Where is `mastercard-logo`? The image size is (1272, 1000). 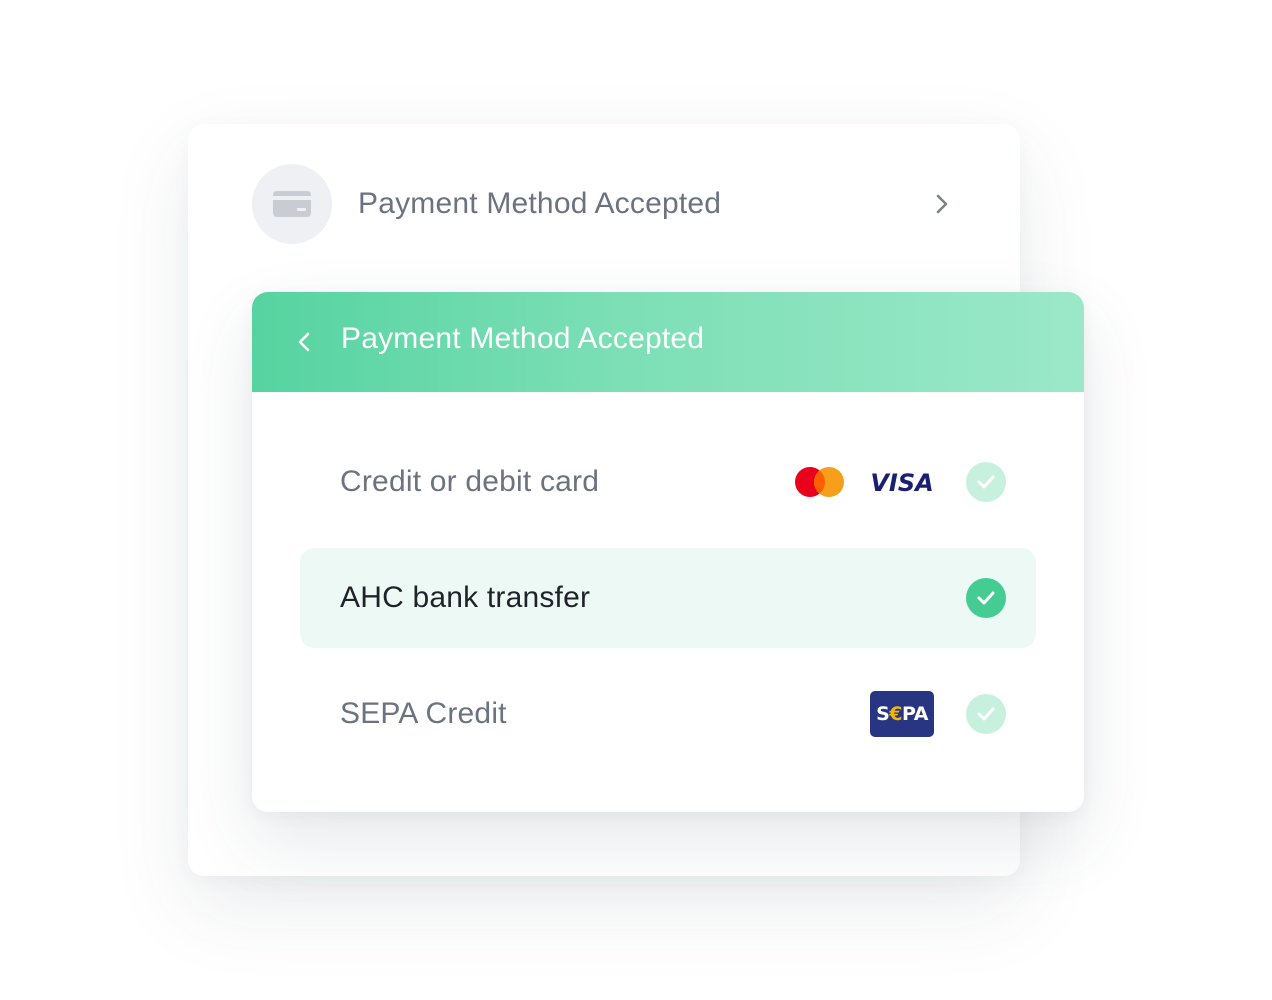
mastercard-logo is located at coordinates (820, 482).